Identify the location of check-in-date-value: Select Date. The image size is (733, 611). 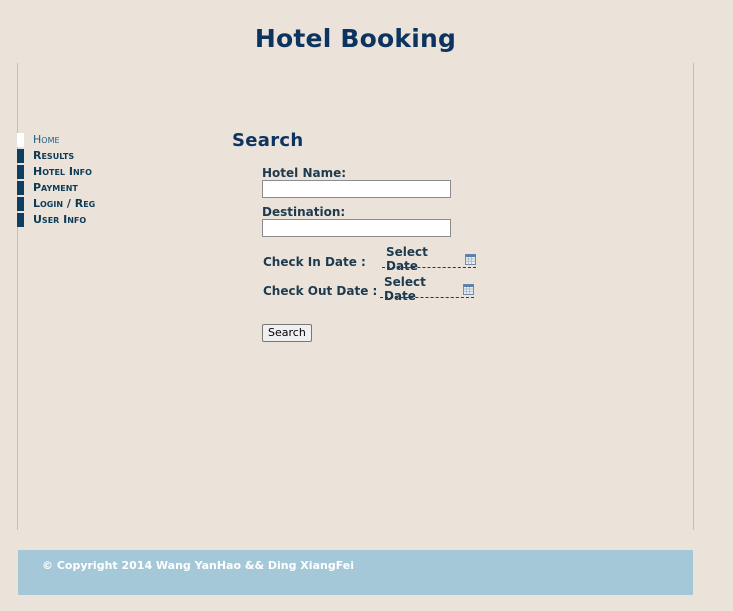
(407, 259).